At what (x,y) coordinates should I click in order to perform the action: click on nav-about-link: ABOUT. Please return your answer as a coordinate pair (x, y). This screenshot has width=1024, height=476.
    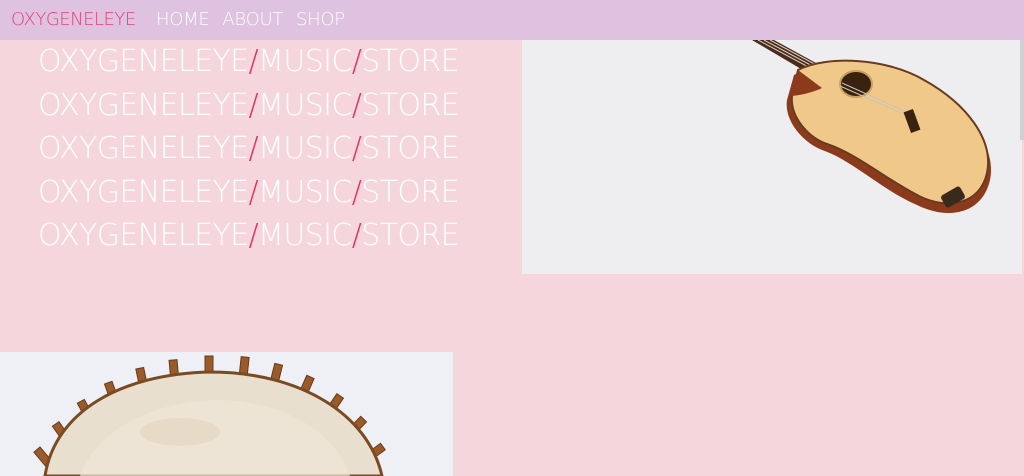
    Looking at the image, I should click on (252, 19).